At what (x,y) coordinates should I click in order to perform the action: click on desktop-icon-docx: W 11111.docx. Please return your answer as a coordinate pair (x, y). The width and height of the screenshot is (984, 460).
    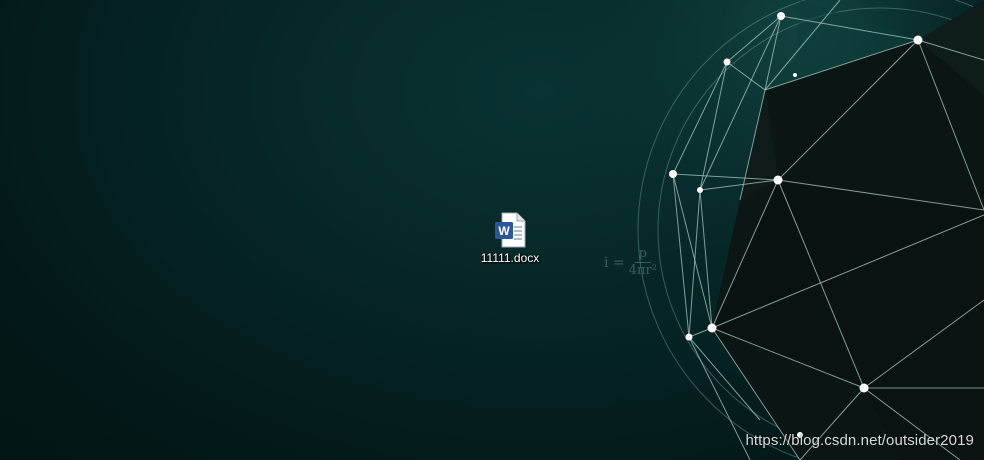
    Looking at the image, I should click on (510, 238).